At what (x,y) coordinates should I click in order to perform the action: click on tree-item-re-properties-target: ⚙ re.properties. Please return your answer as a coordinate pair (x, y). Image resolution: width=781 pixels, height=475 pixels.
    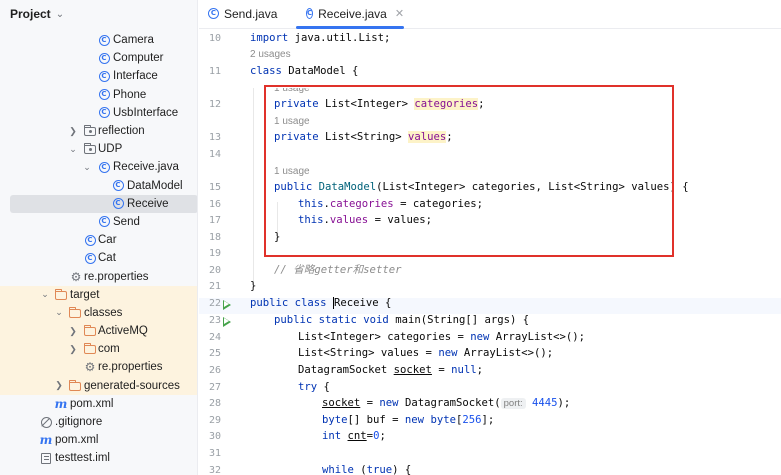
    Looking at the image, I should click on (98, 367).